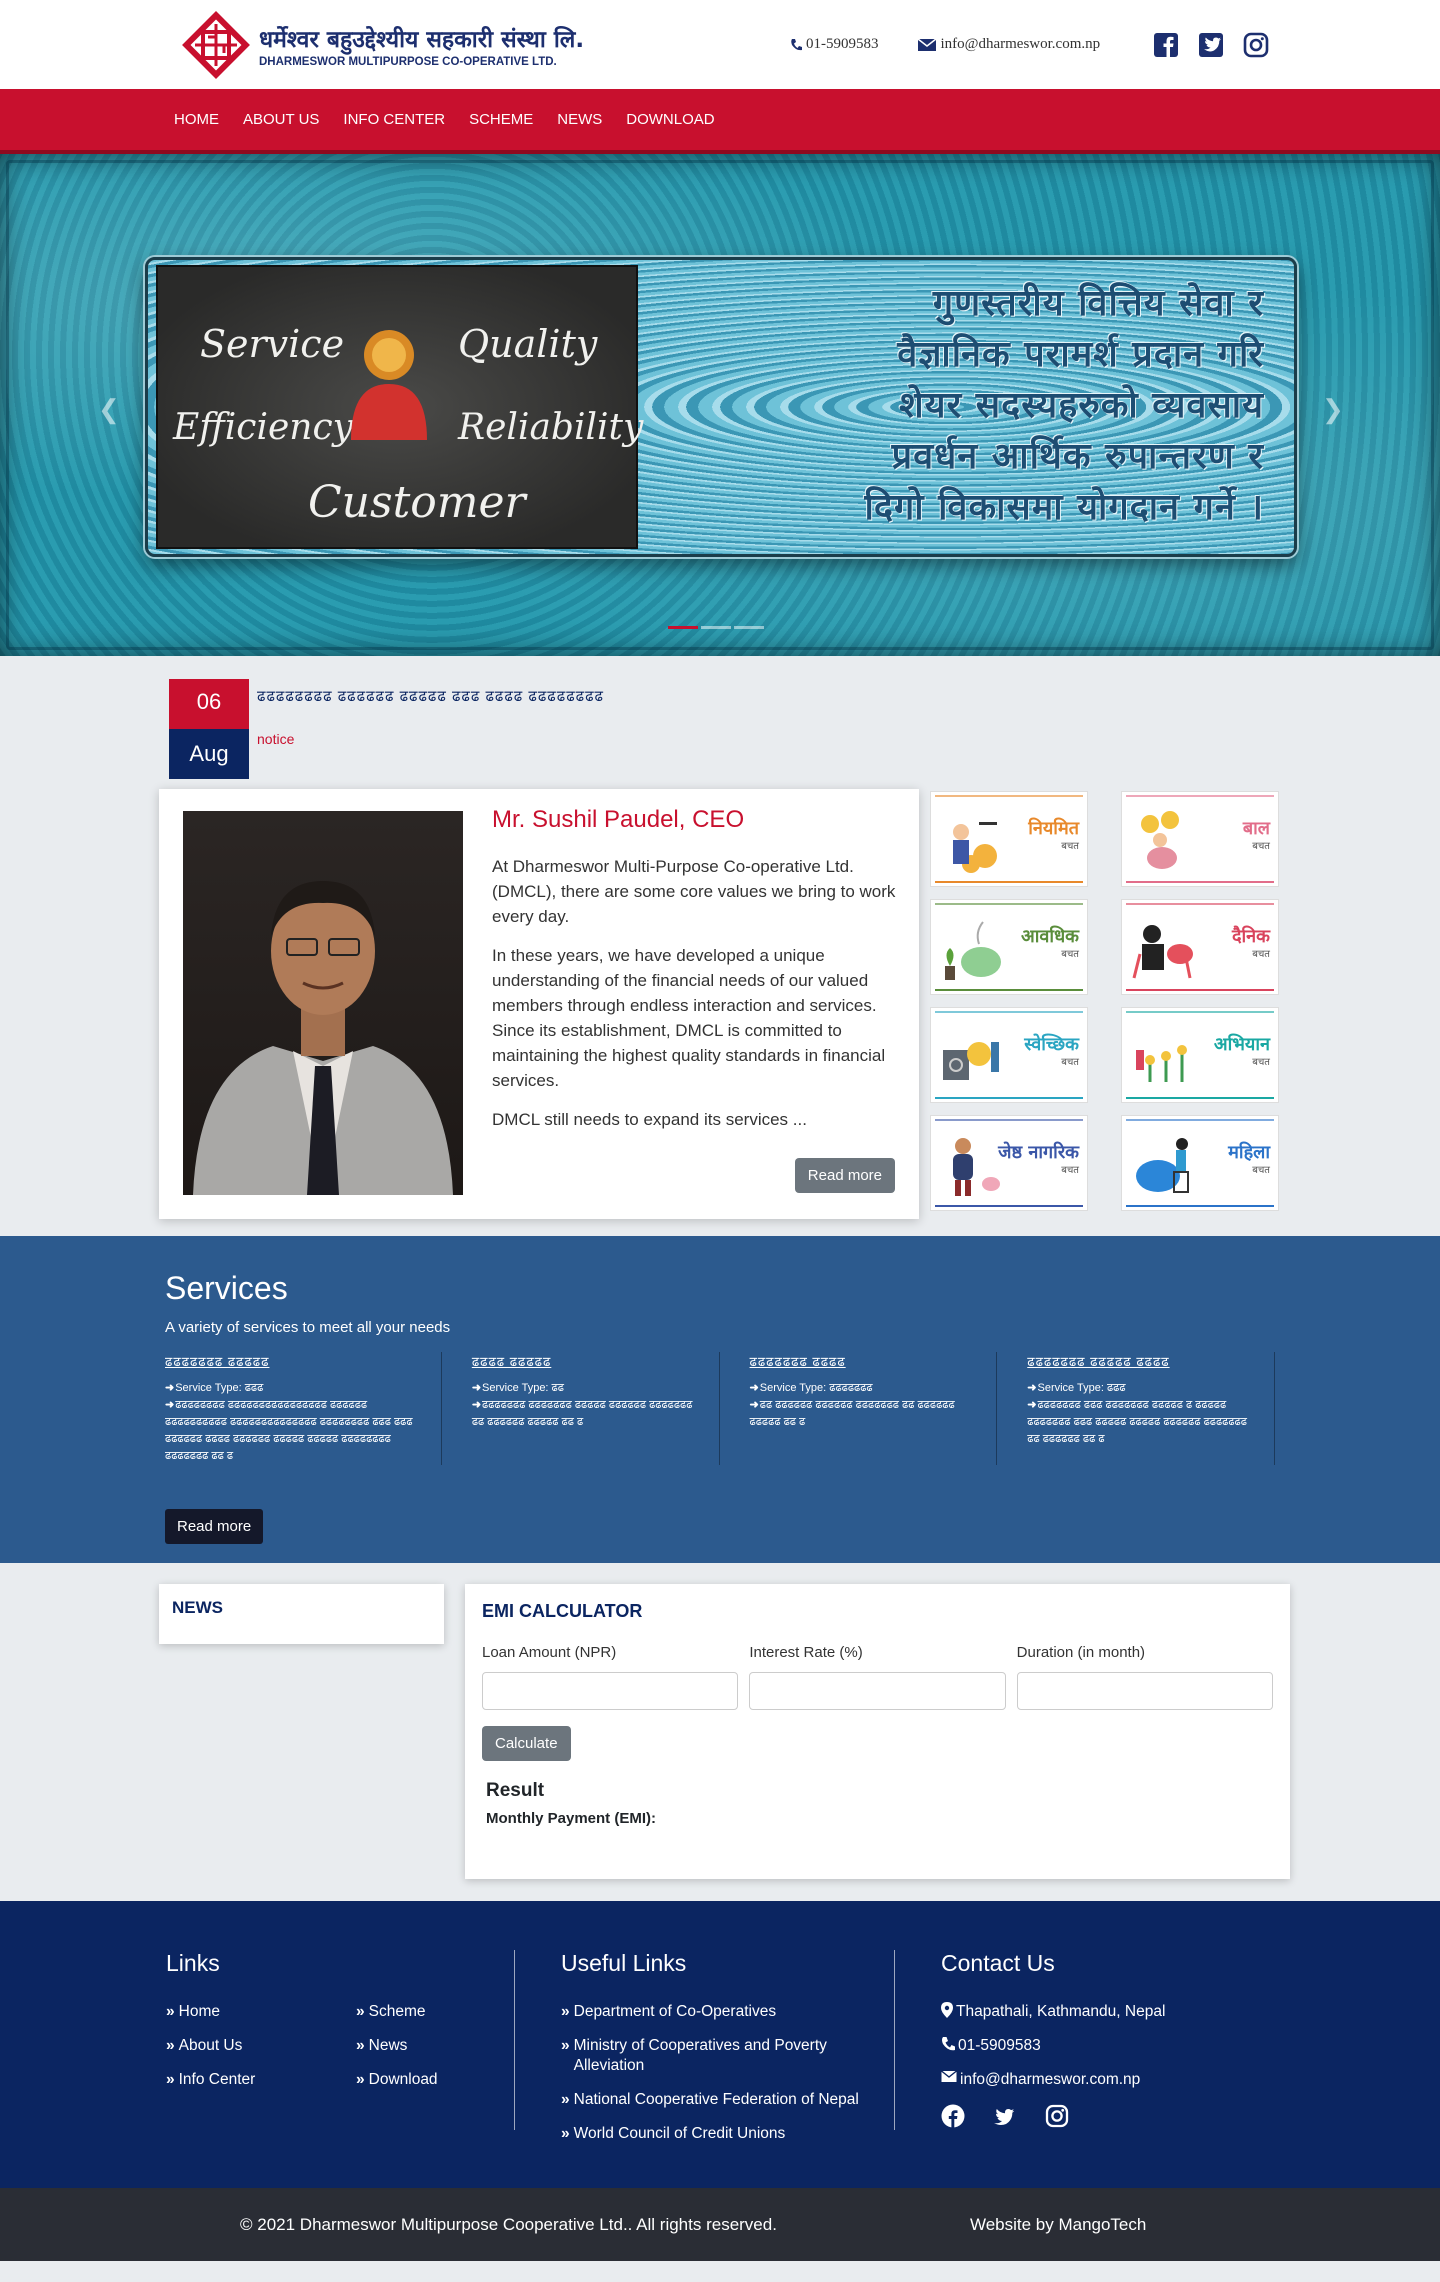 This screenshot has height=2282, width=1440. I want to click on header-social, so click(1211, 45).